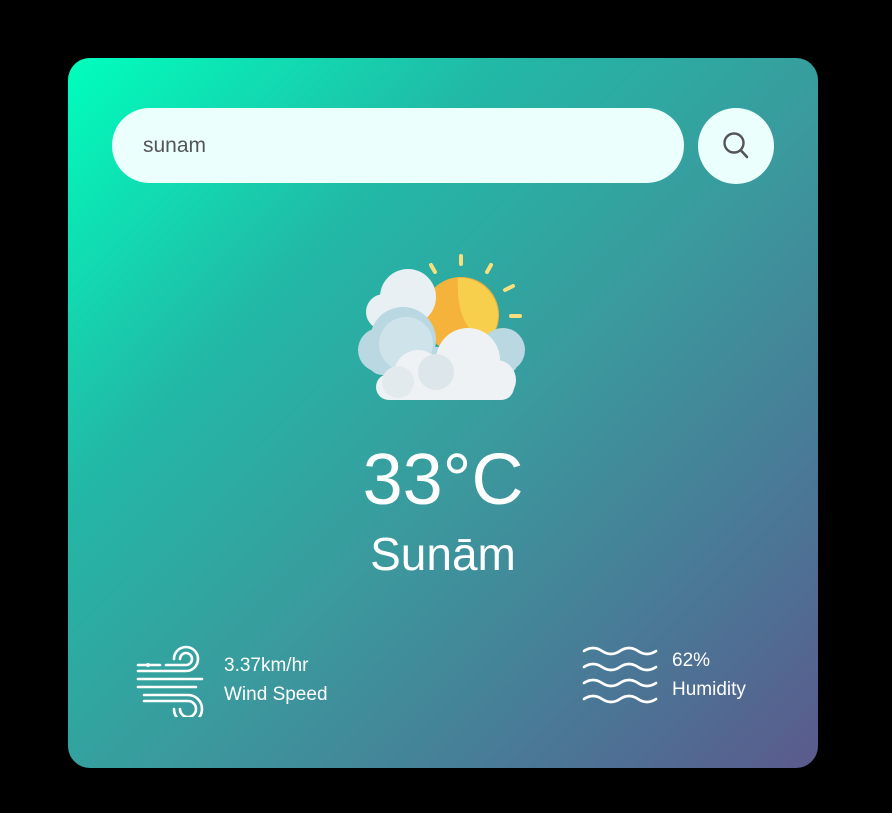 This screenshot has height=813, width=892. What do you see at coordinates (443, 327) in the screenshot?
I see `partly-cloudy-sun-icon` at bounding box center [443, 327].